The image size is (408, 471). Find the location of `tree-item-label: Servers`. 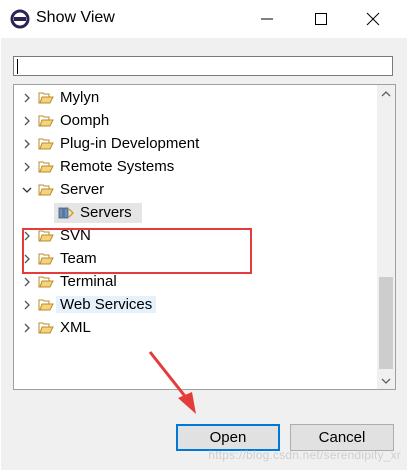

tree-item-label: Servers is located at coordinates (106, 212).